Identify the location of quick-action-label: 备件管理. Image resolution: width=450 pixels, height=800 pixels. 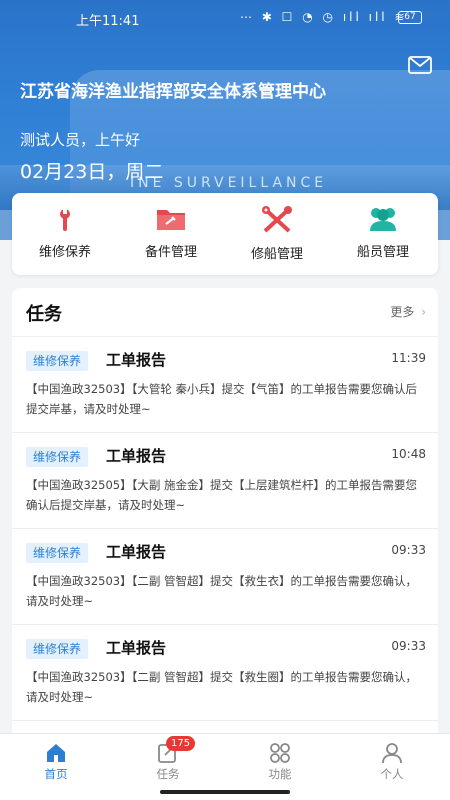
(170, 252).